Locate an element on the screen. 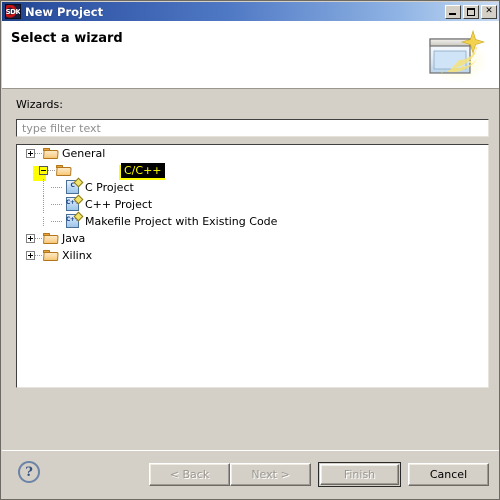 The image size is (500, 500). button-row: < Back Next > Finish Cancel is located at coordinates (319, 474).